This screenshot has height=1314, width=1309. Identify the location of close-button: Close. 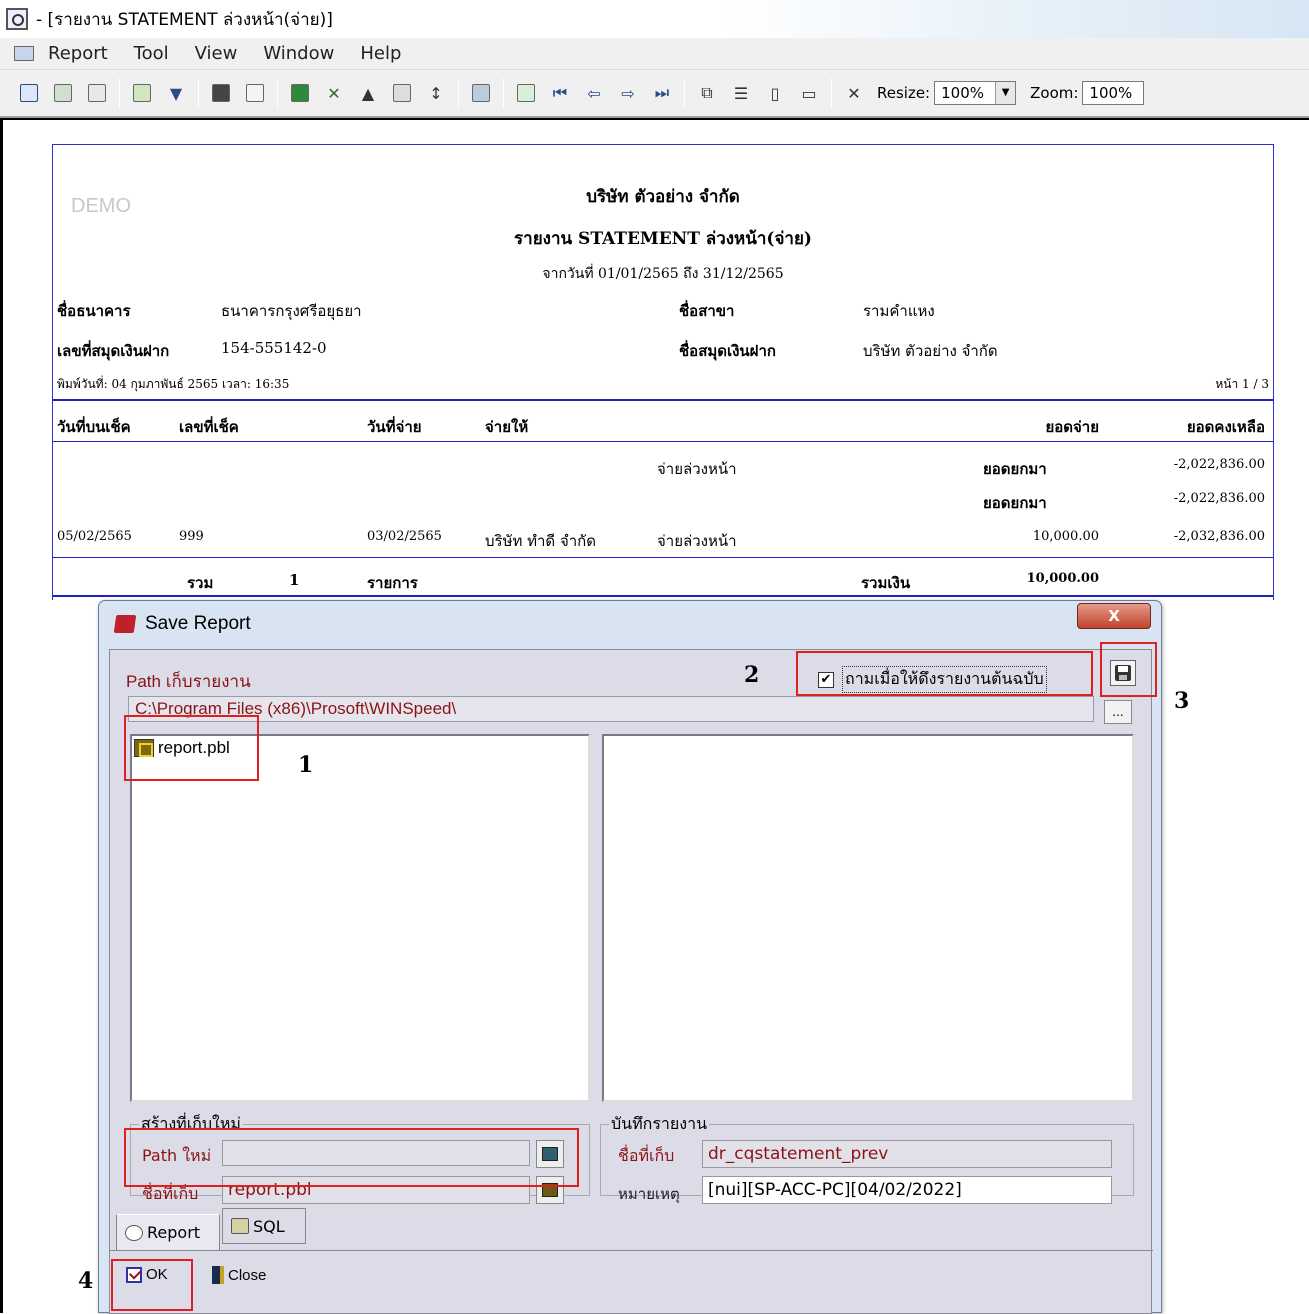
(239, 1275).